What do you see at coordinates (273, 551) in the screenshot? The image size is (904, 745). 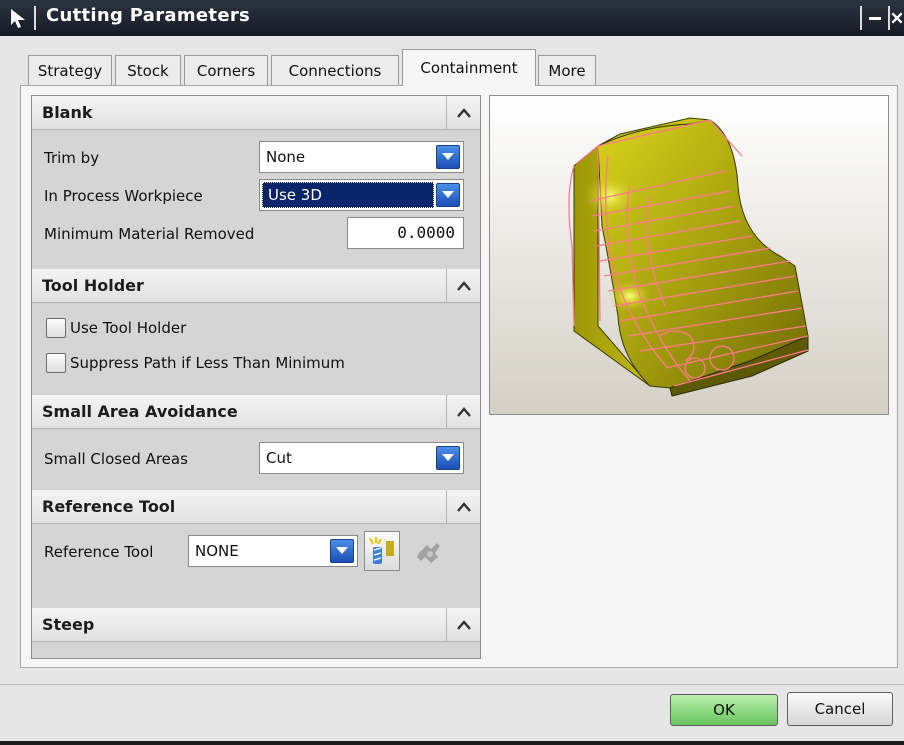 I see `reference-tool-dropdown: NONE` at bounding box center [273, 551].